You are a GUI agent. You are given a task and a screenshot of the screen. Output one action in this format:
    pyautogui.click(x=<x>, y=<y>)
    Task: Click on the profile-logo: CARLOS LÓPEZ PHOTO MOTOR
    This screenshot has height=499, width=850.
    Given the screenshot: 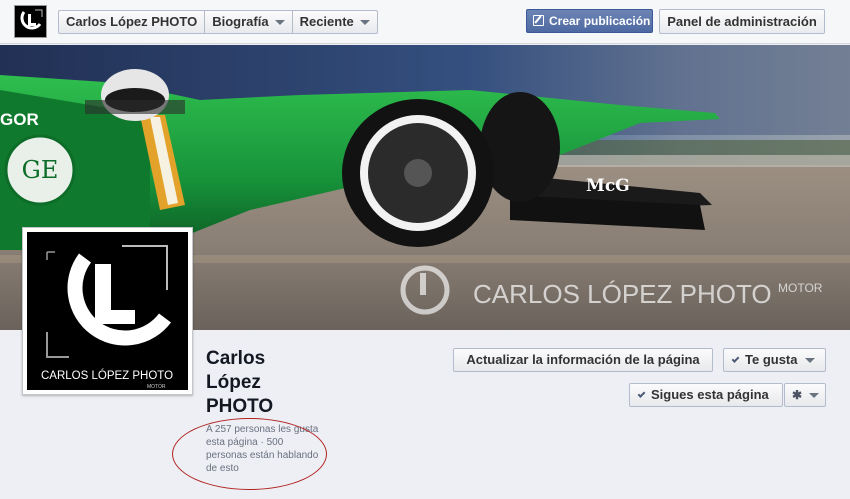 What is the action you would take?
    pyautogui.click(x=107, y=311)
    